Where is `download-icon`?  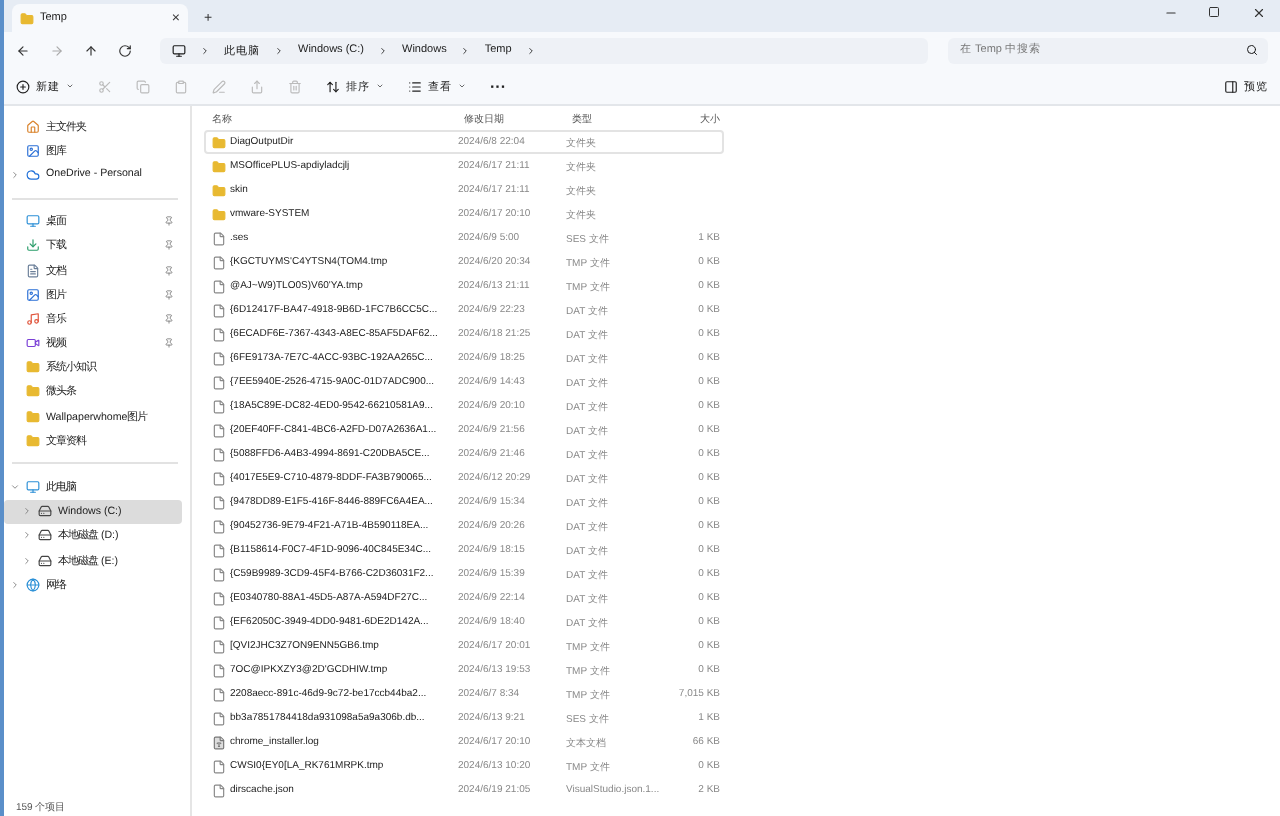
download-icon is located at coordinates (33, 245).